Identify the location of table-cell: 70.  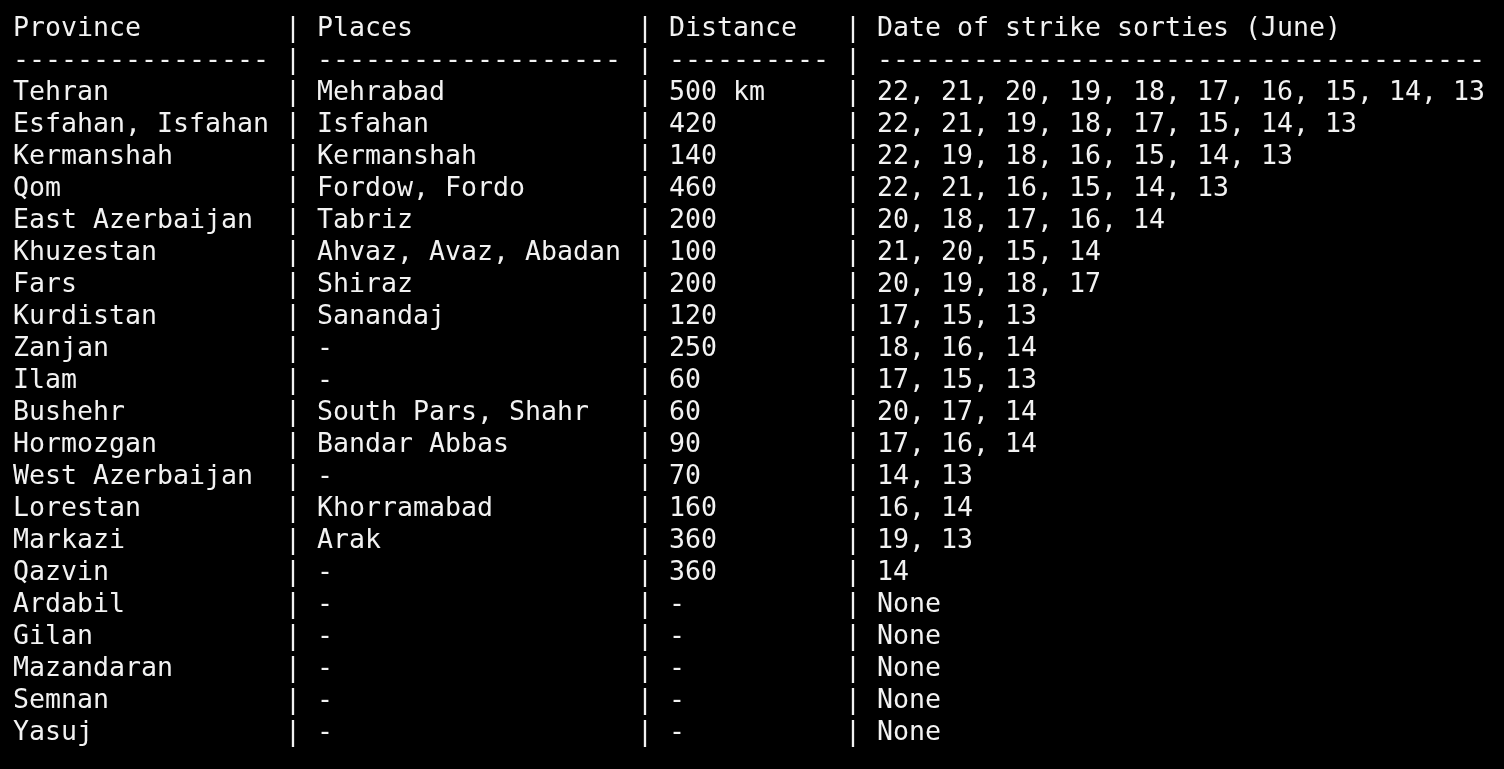
(685, 475).